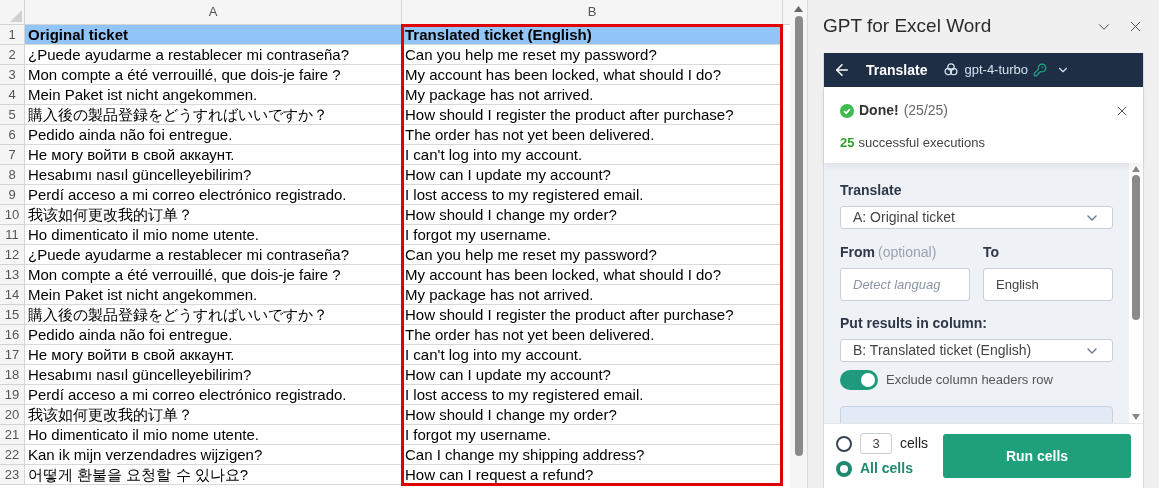 This screenshot has width=1159, height=488. What do you see at coordinates (12, 75) in the screenshot?
I see `row-number: 3` at bounding box center [12, 75].